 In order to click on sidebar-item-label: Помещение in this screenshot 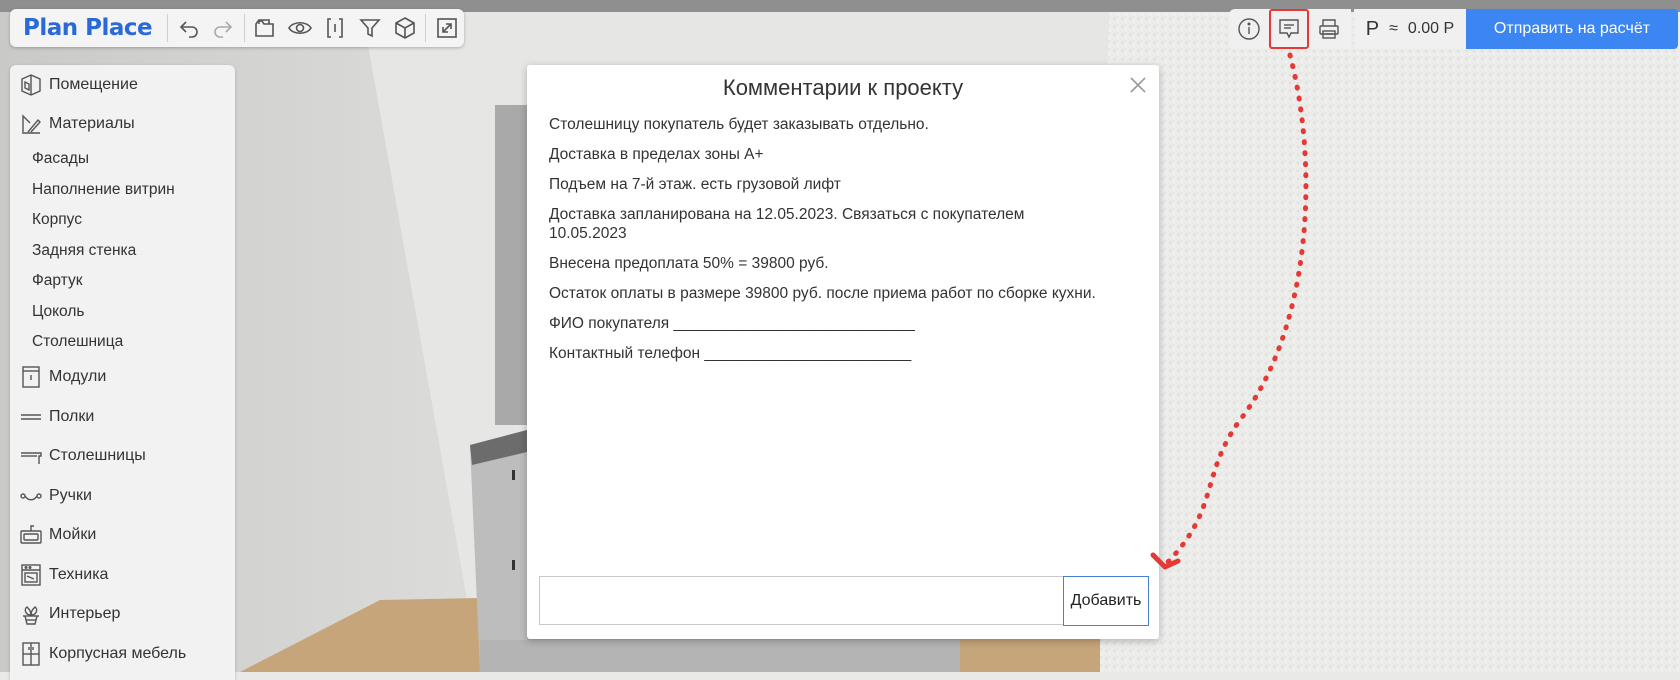, I will do `click(93, 84)`.